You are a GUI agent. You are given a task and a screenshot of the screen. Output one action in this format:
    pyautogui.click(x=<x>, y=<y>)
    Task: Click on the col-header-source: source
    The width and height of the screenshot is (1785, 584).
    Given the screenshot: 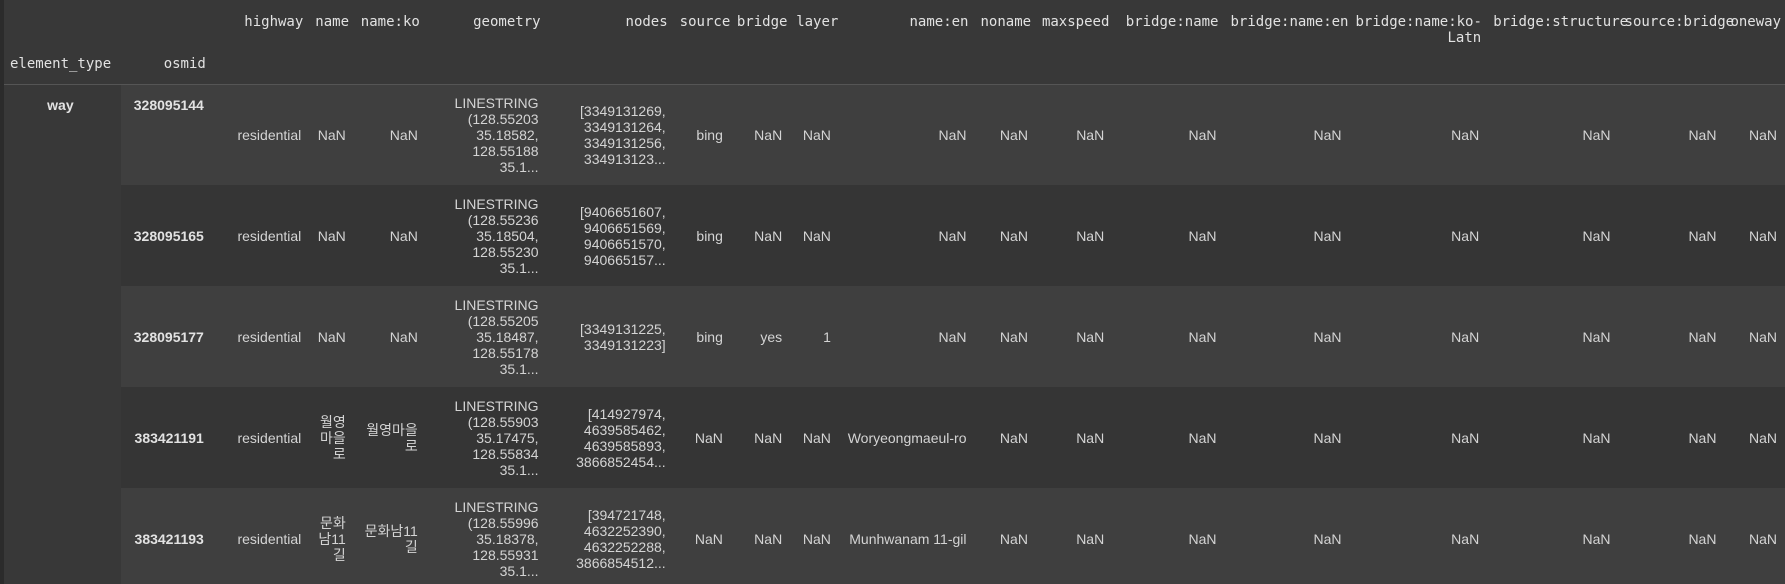 What is the action you would take?
    pyautogui.click(x=705, y=22)
    